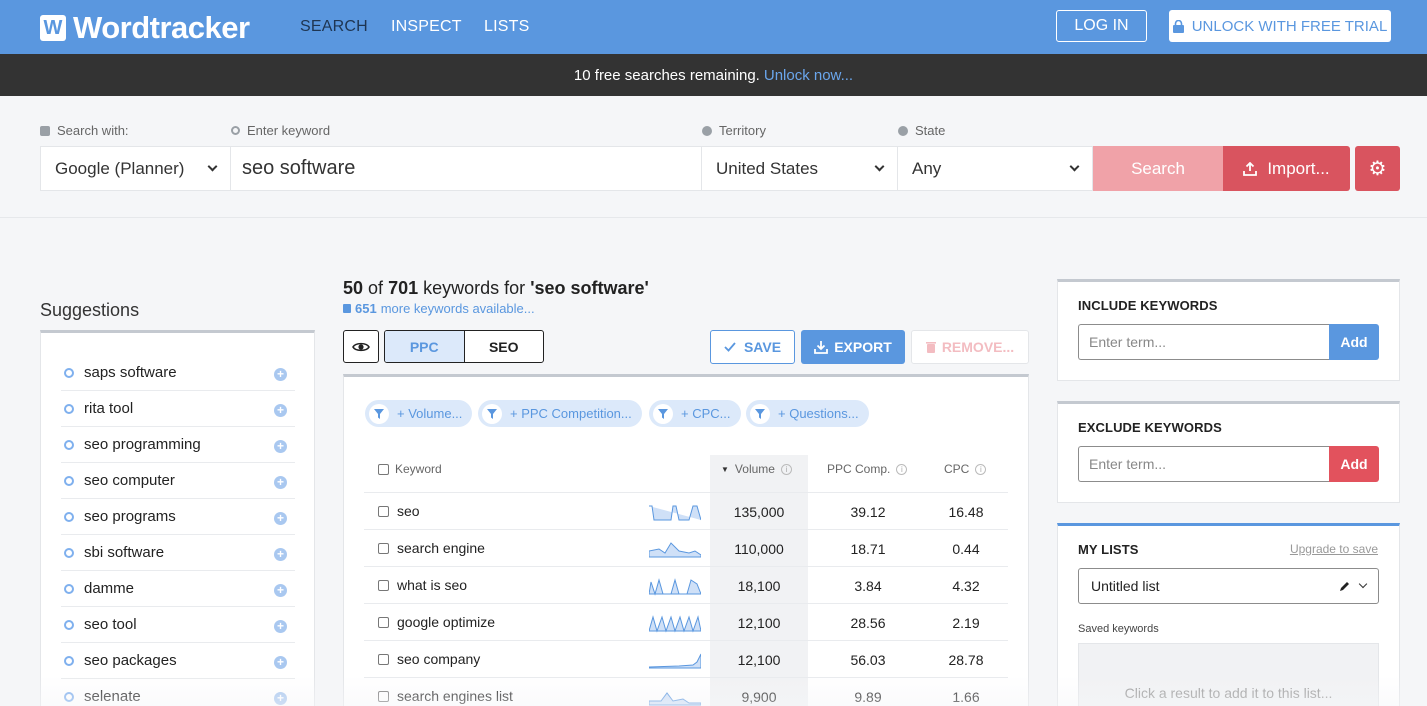  I want to click on results-count: 50, so click(353, 288).